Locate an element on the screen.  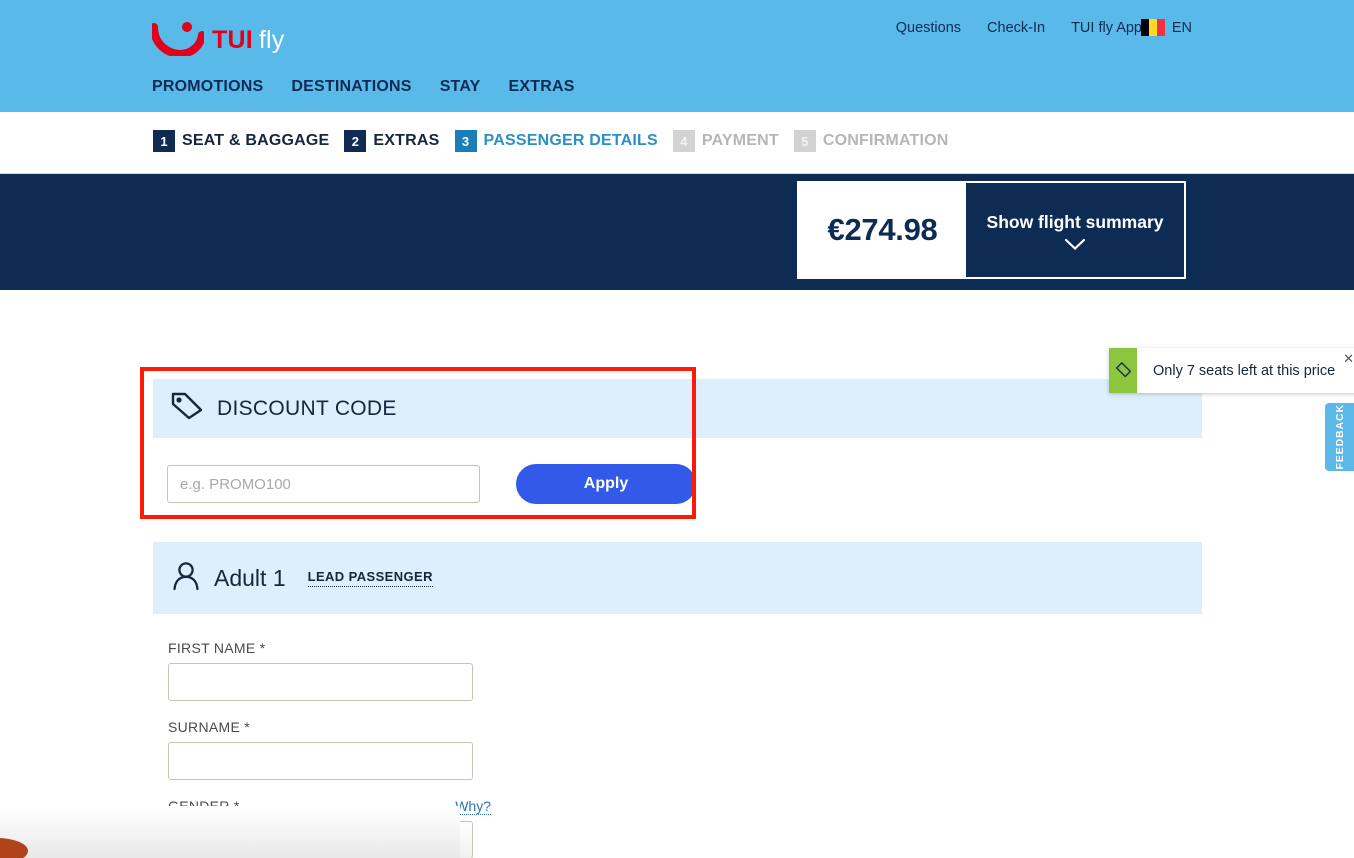
step-label: EXTRAS is located at coordinates (406, 140).